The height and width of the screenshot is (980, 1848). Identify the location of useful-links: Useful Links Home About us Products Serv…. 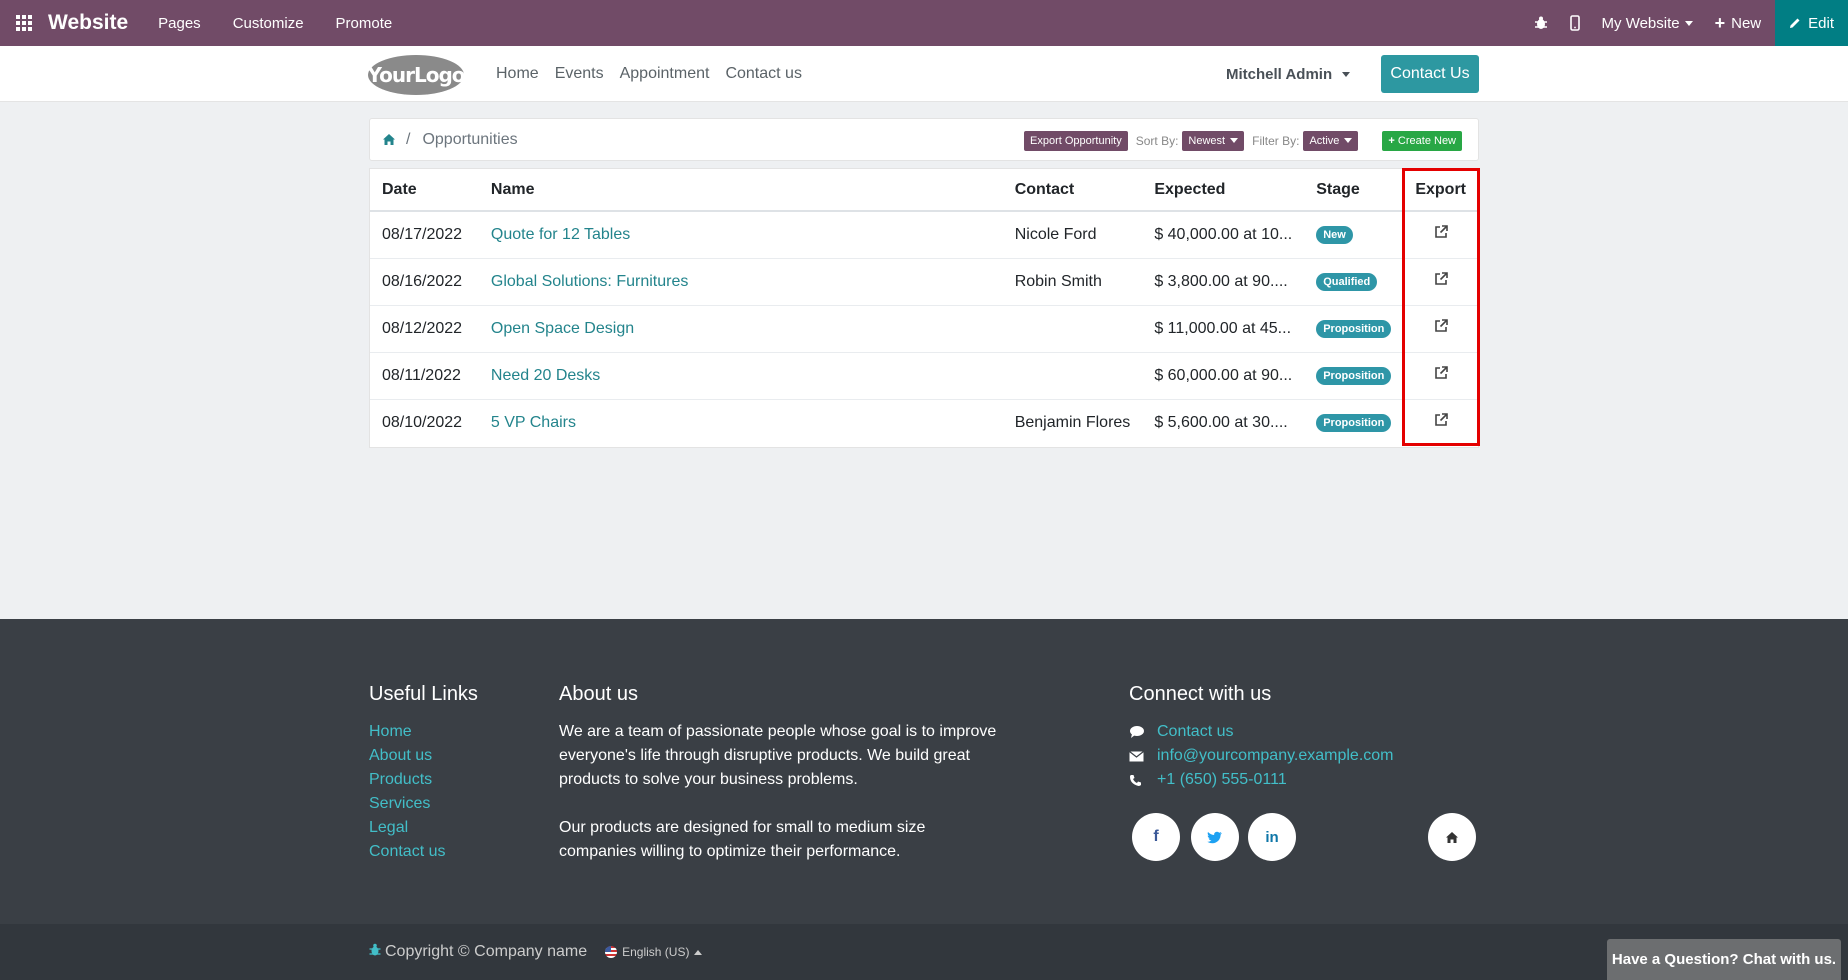
(423, 773).